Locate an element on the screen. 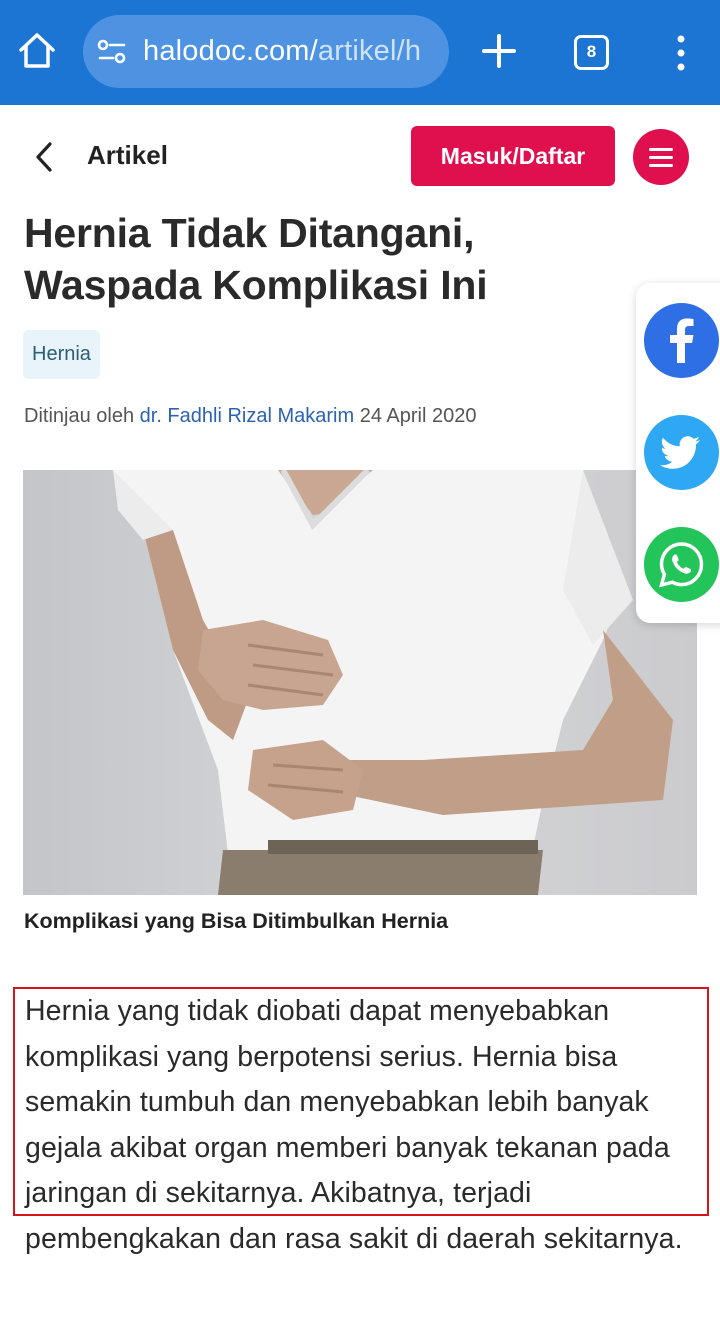 The image size is (720, 1327). whatsapp-icon is located at coordinates (681, 564).